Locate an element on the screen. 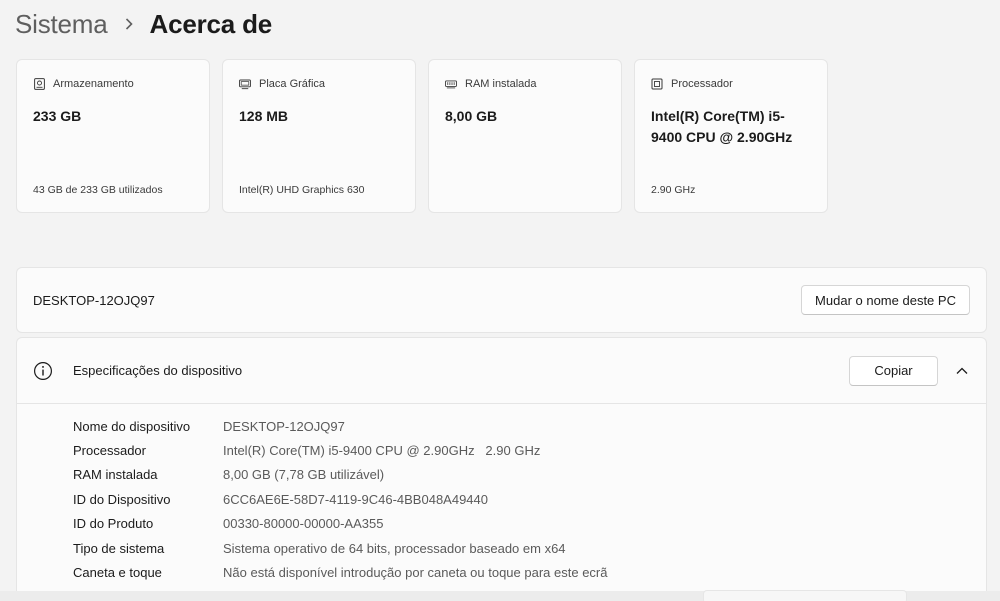 This screenshot has width=1000, height=601. spec-key: Nome do dispositivo is located at coordinates (132, 426).